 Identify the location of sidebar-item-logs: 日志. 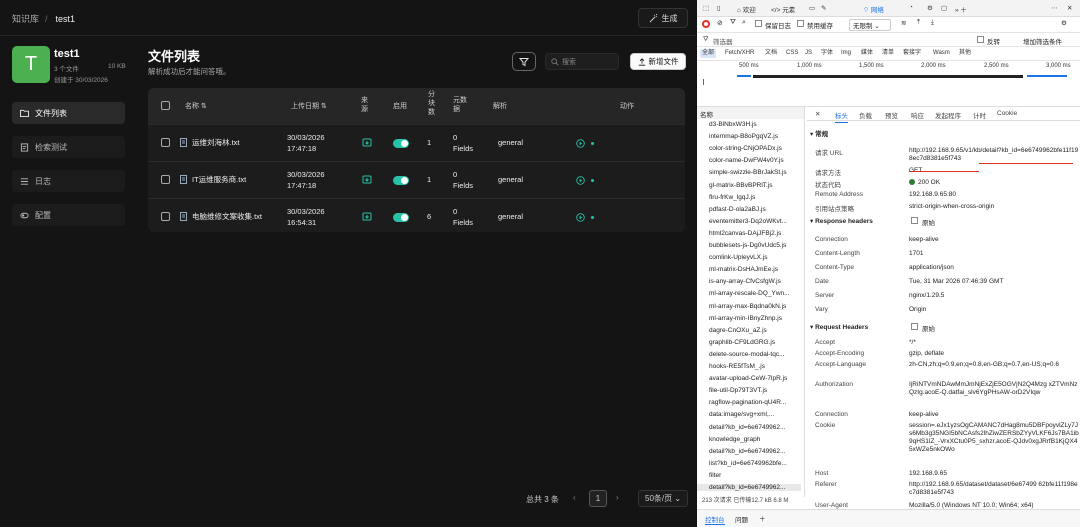
(68, 181).